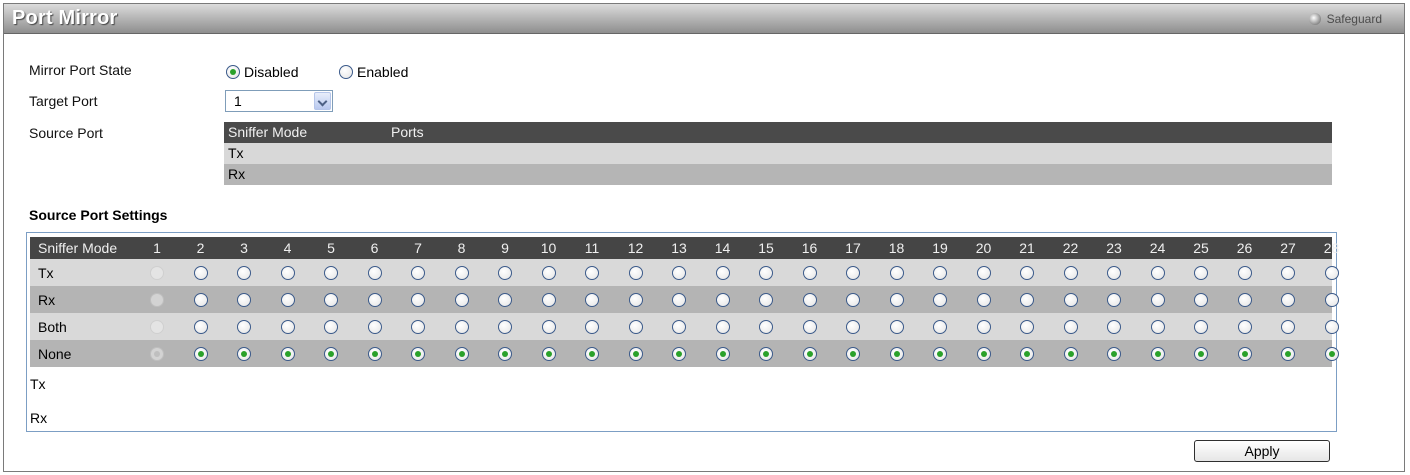  I want to click on port-11-both-radio, so click(592, 326).